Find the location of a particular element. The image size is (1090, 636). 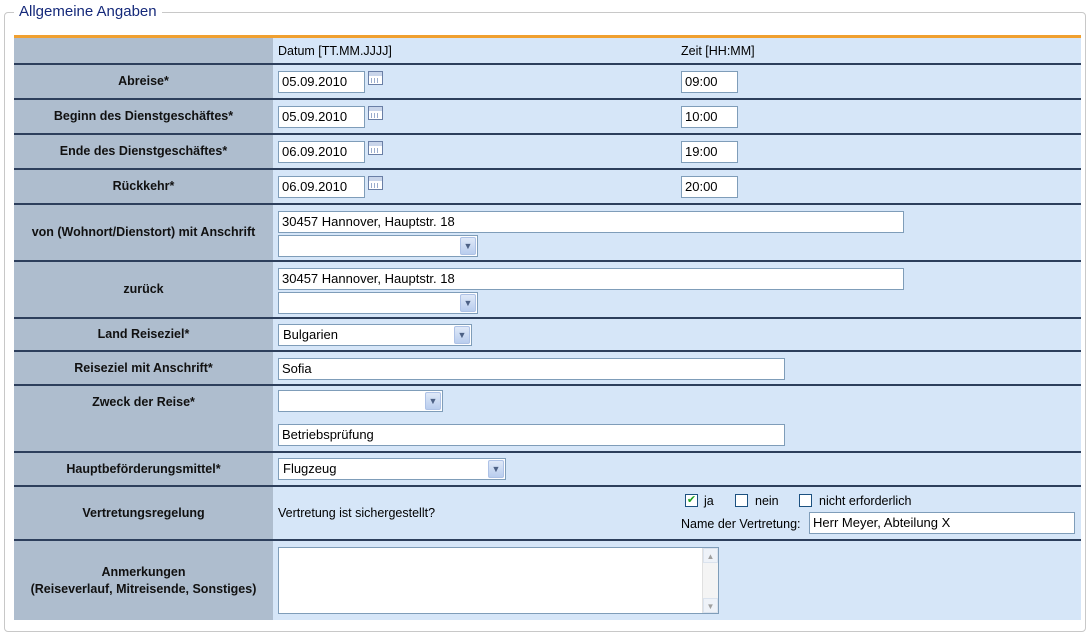

date-column-header: Datum [TT.MM.JJJJ] is located at coordinates (335, 51).